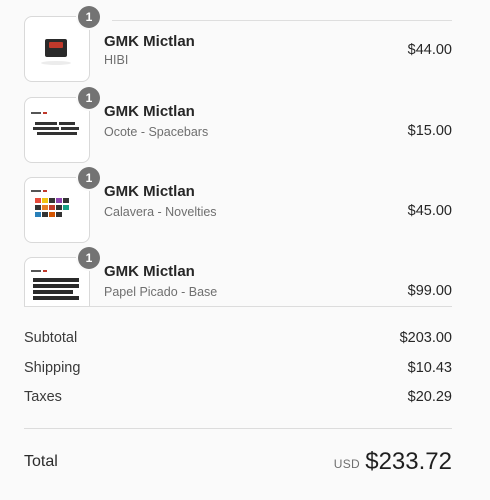  I want to click on currency-code: USD, so click(346, 464).